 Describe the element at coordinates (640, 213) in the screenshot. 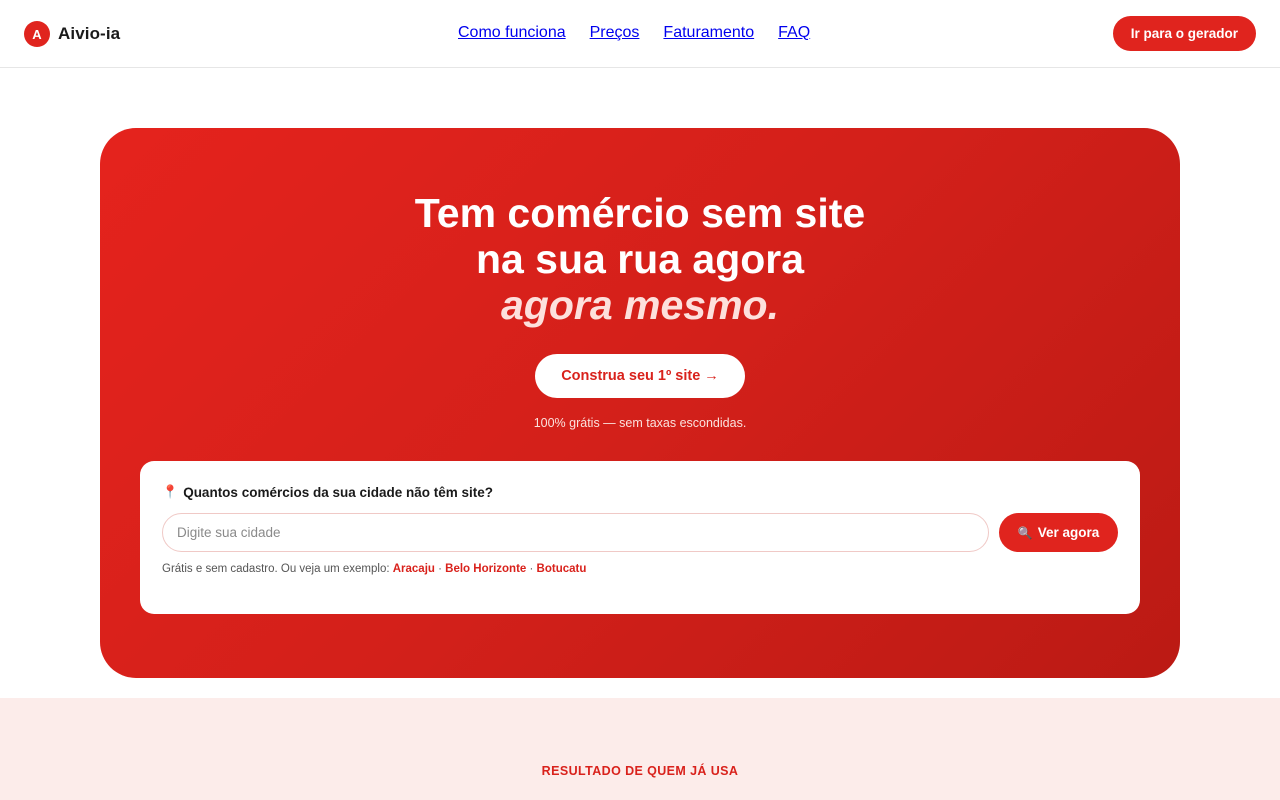

I see `hero-title-line-1: Tem comércio sem site` at that location.